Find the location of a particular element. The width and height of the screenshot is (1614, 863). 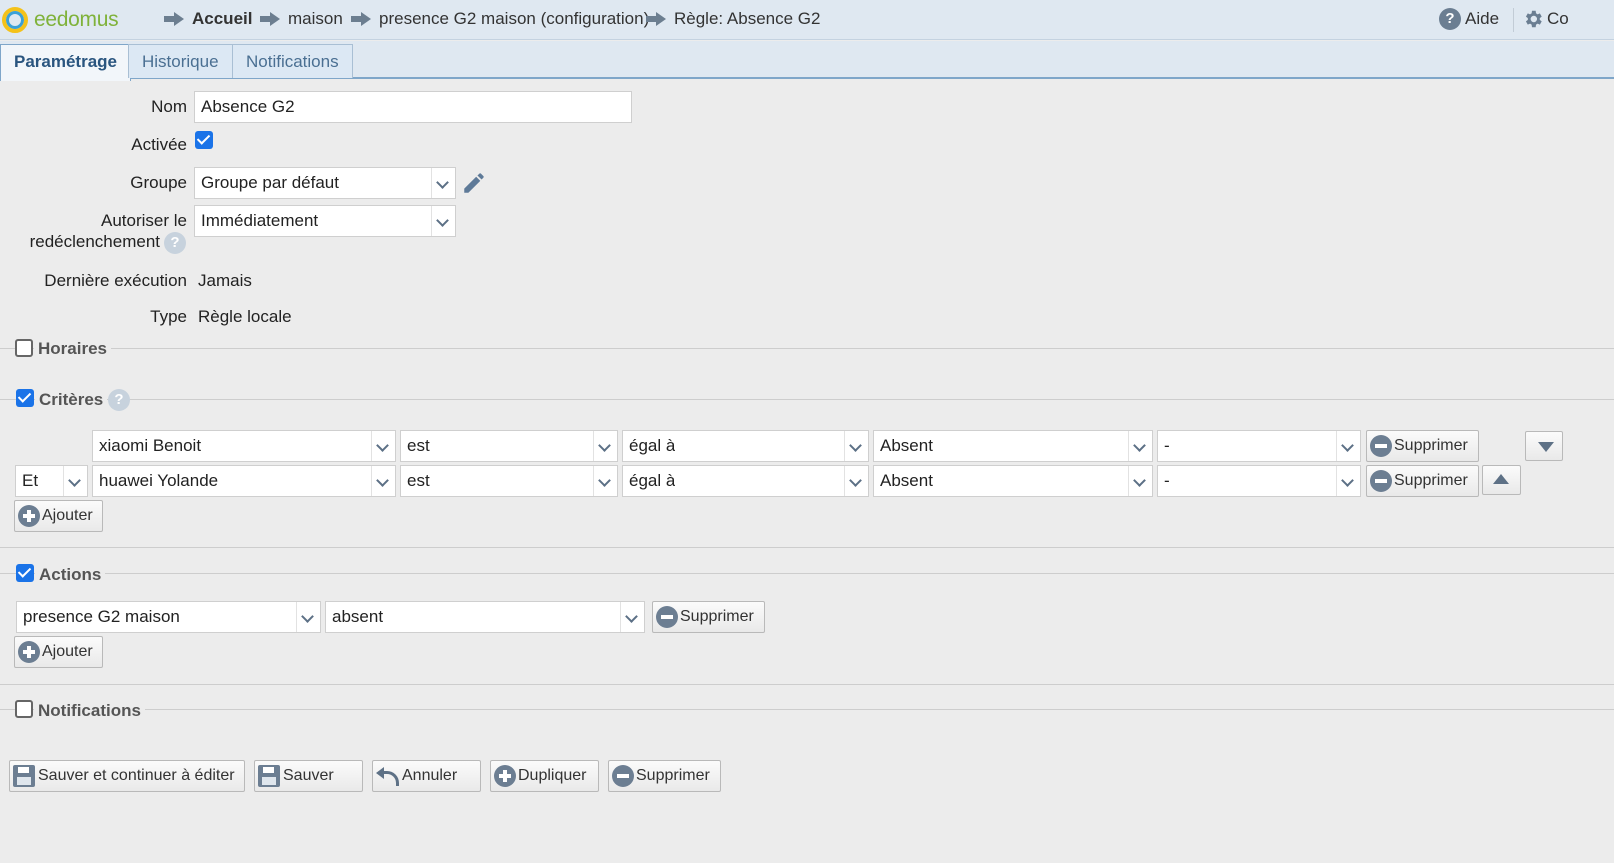

arrow-down-icon is located at coordinates (1546, 447).